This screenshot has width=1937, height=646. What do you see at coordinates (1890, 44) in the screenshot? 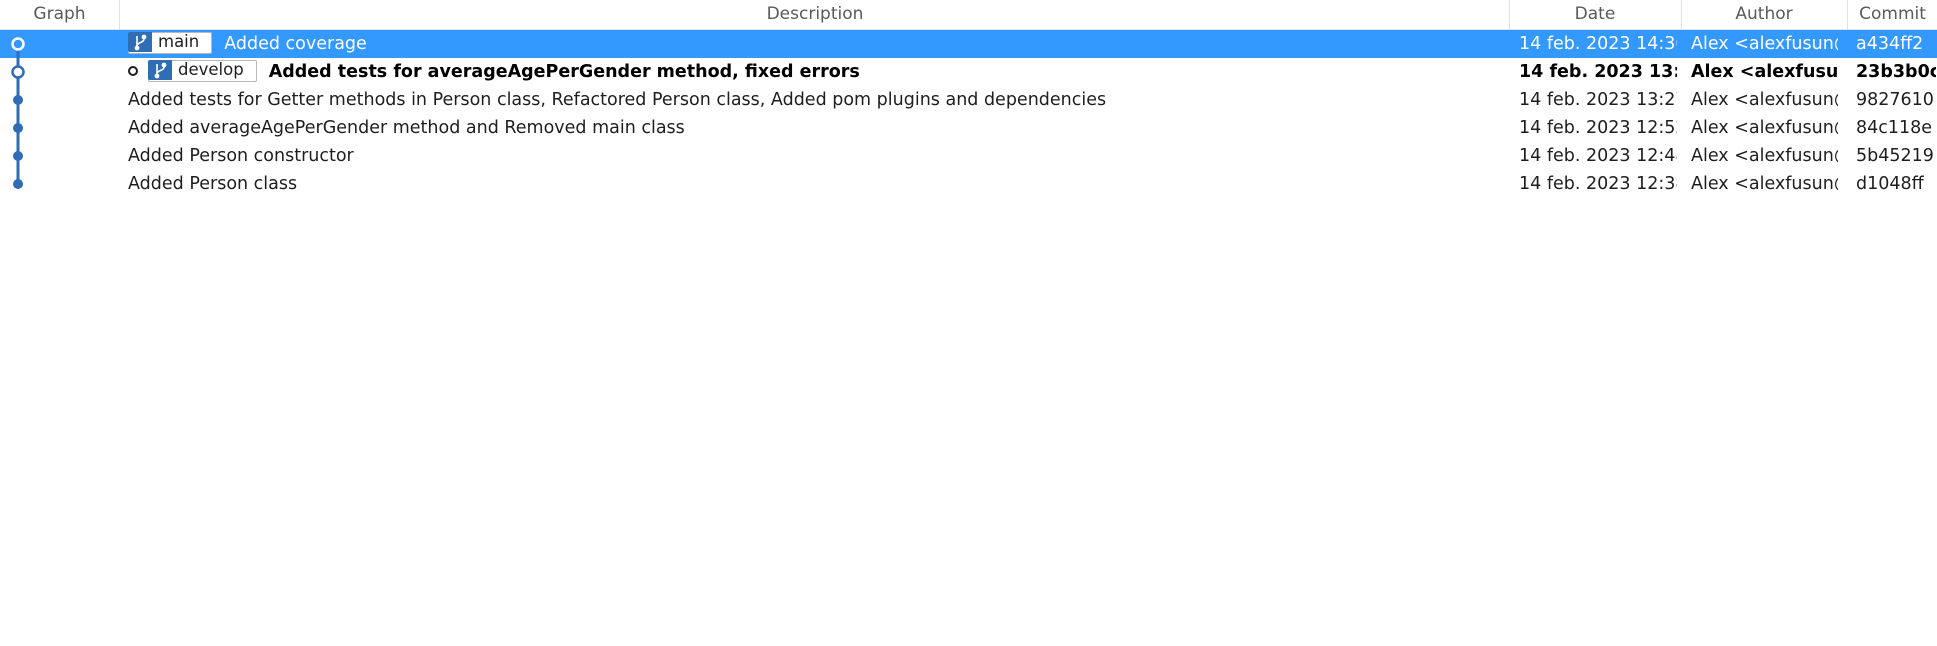
I see `commit-hash: a434ff2` at bounding box center [1890, 44].